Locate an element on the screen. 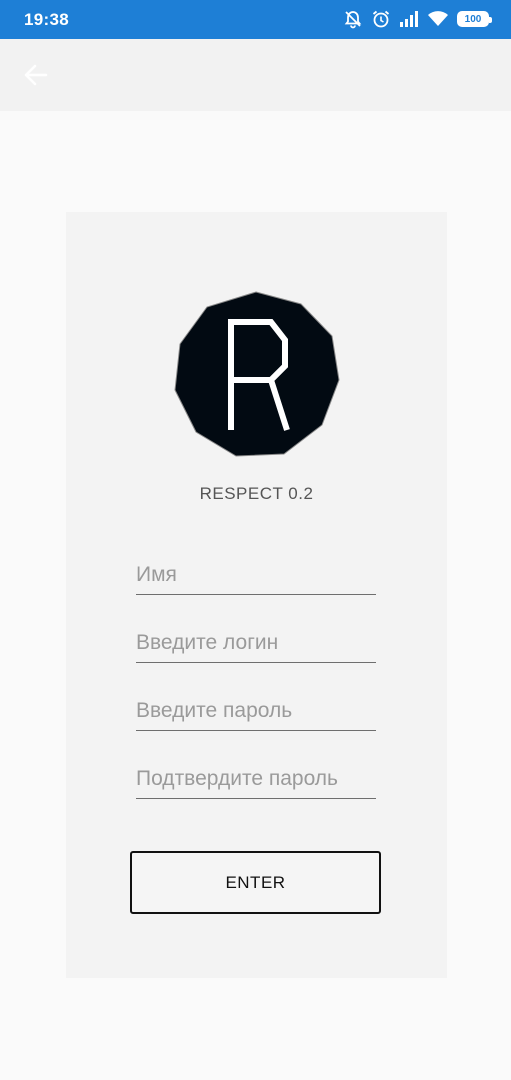  alarm-clock-icon is located at coordinates (381, 19).